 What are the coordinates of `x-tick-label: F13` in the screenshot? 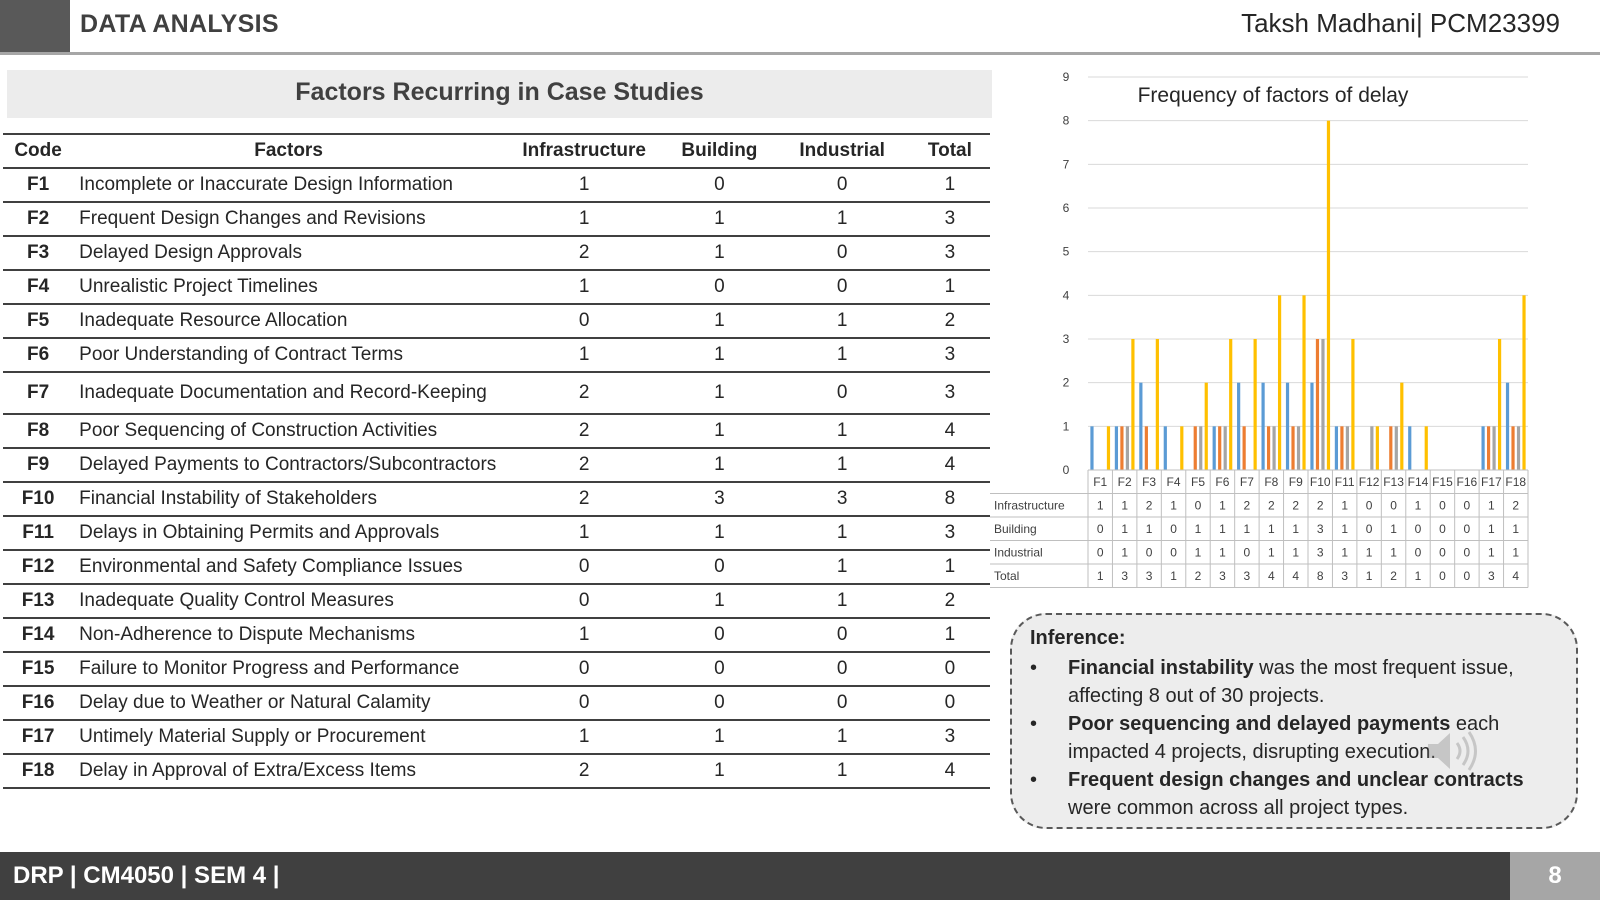 It's located at (1393, 482).